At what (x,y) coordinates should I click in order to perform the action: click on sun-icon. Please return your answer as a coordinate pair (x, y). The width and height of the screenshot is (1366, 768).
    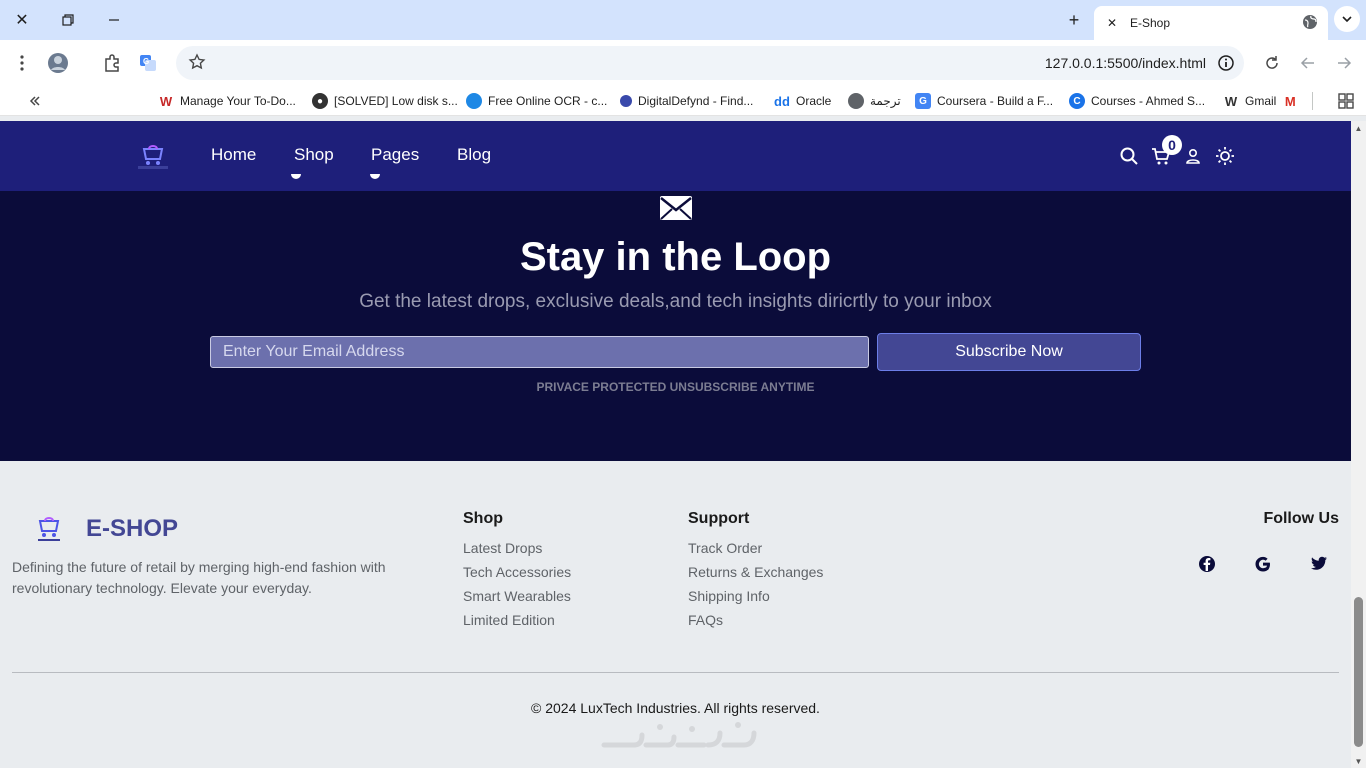
    Looking at the image, I should click on (1225, 156).